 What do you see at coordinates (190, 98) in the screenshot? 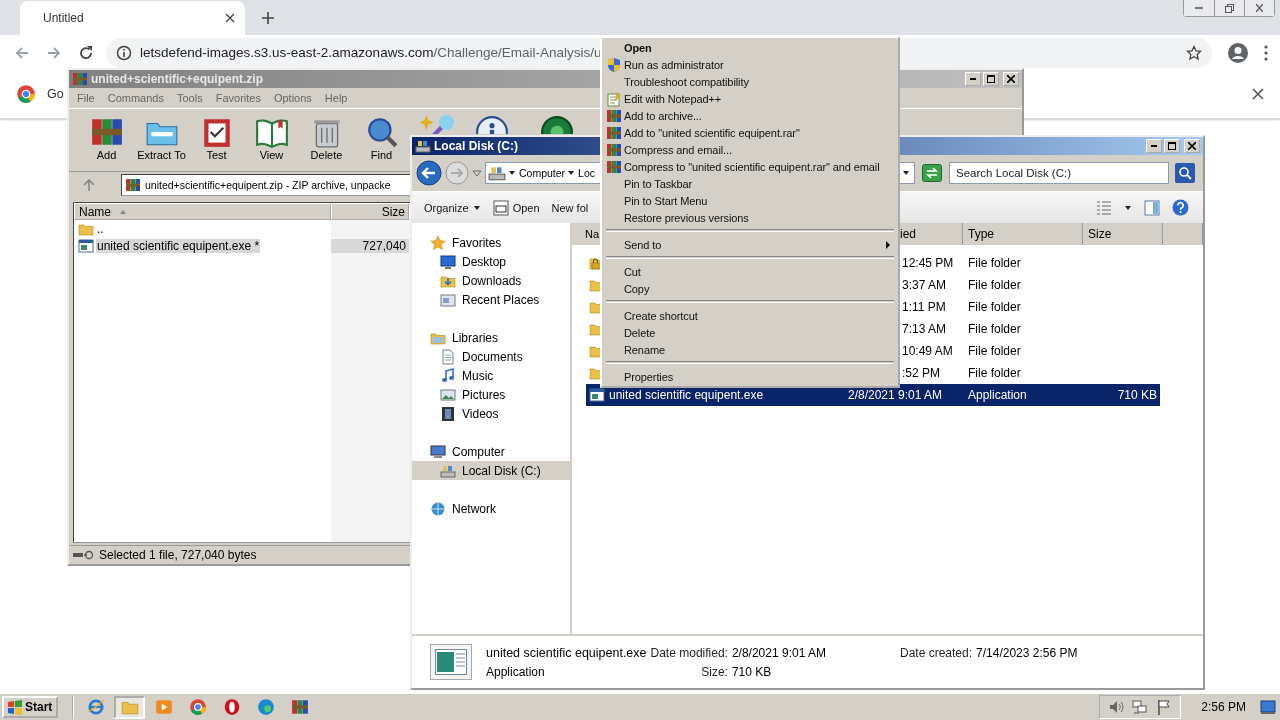
I see `menu-item: Tools` at bounding box center [190, 98].